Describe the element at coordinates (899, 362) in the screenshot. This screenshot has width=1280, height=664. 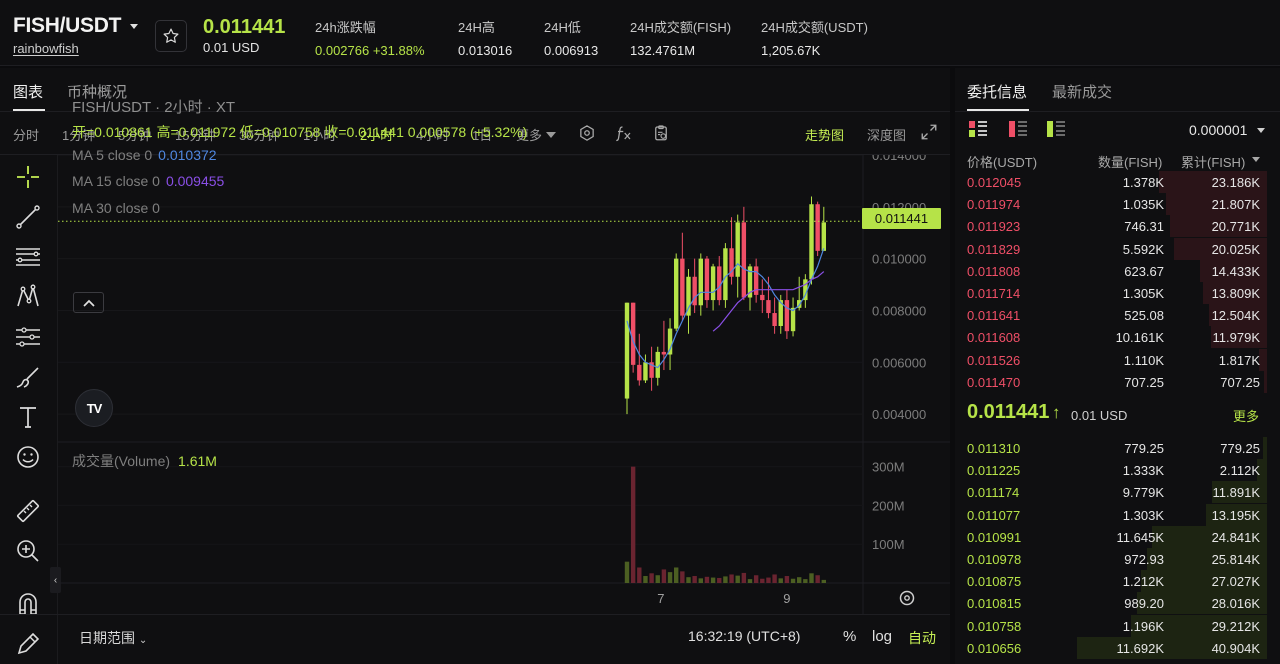
I see `price-tick-label: 0.006000` at that location.